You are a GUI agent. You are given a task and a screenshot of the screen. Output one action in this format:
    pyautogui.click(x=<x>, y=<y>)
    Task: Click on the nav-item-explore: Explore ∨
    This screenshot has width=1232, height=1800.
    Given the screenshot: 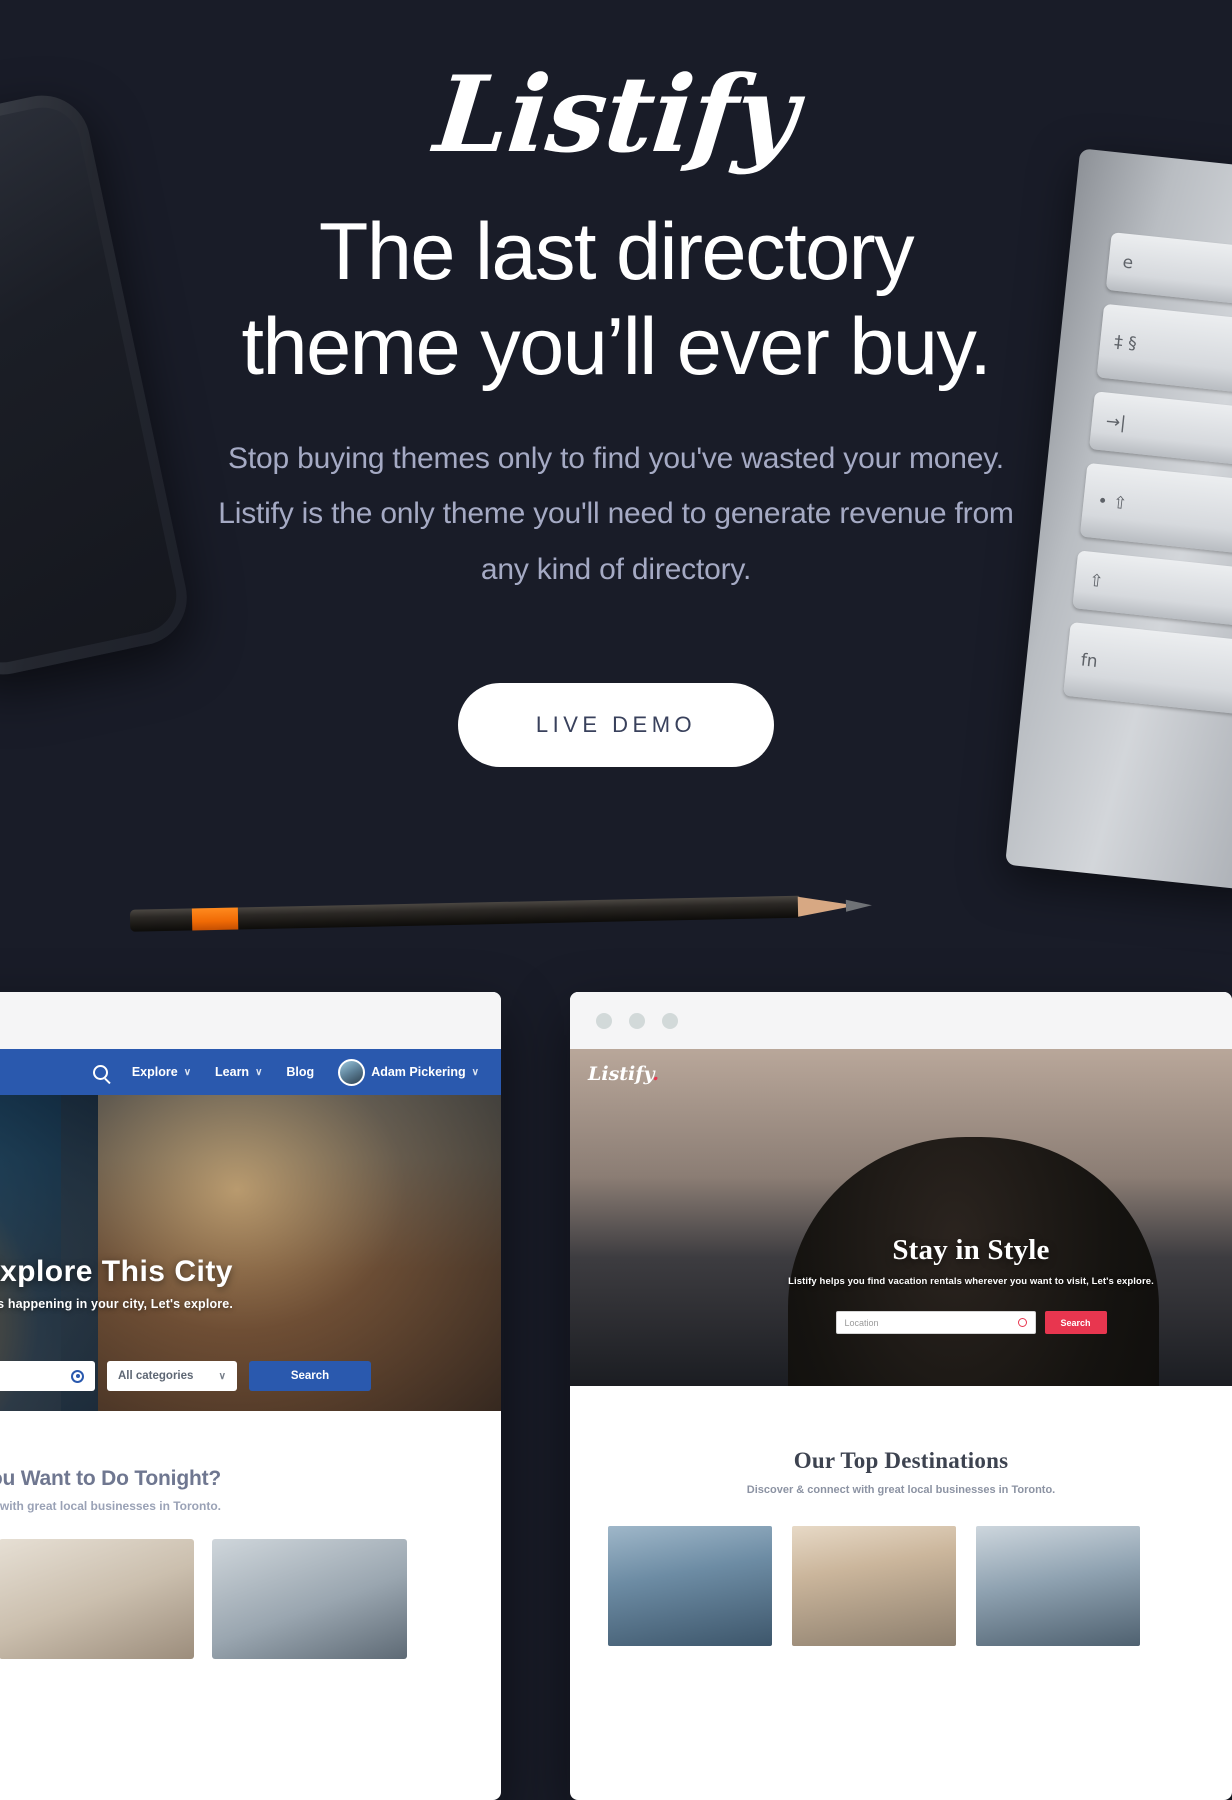 What is the action you would take?
    pyautogui.click(x=161, y=1072)
    